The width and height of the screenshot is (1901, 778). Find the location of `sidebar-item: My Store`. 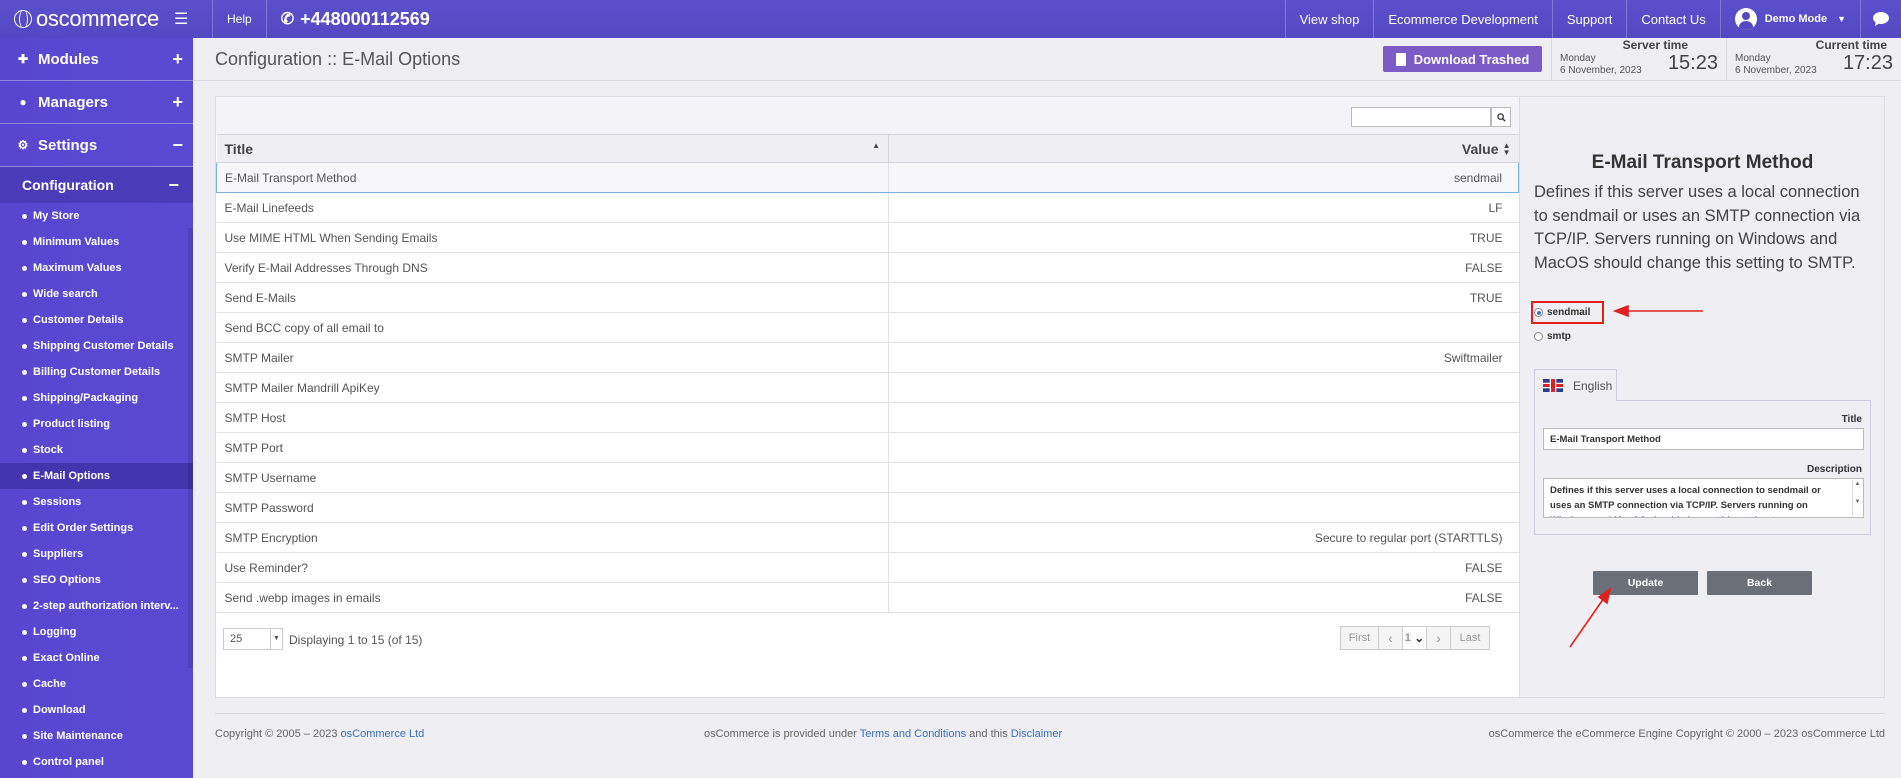

sidebar-item: My Store is located at coordinates (96, 216).